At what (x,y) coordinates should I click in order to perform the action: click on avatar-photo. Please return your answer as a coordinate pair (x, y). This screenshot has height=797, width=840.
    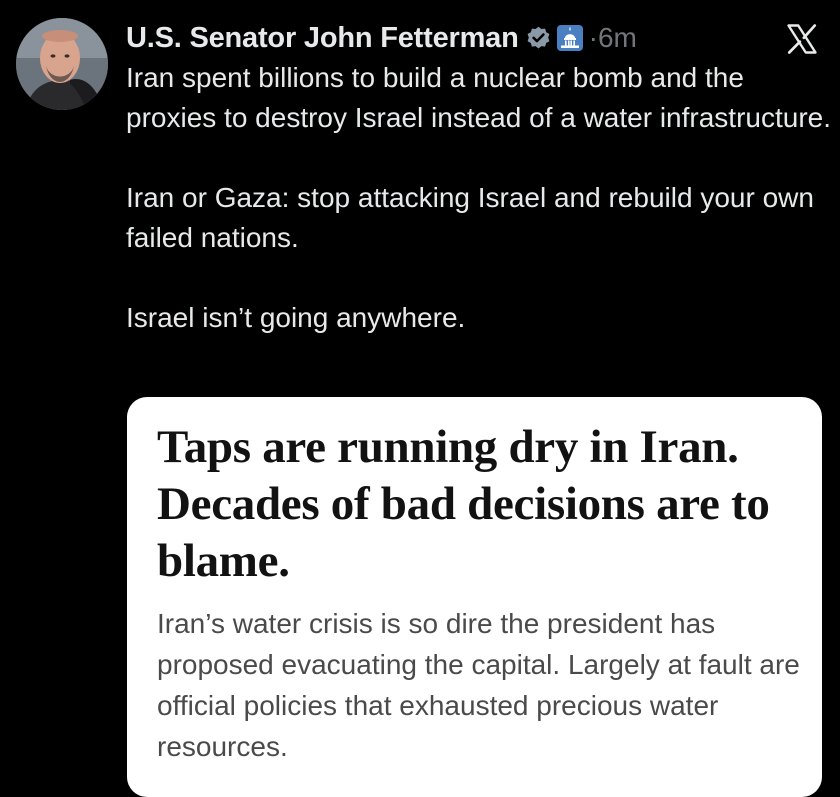
    Looking at the image, I should click on (62, 64).